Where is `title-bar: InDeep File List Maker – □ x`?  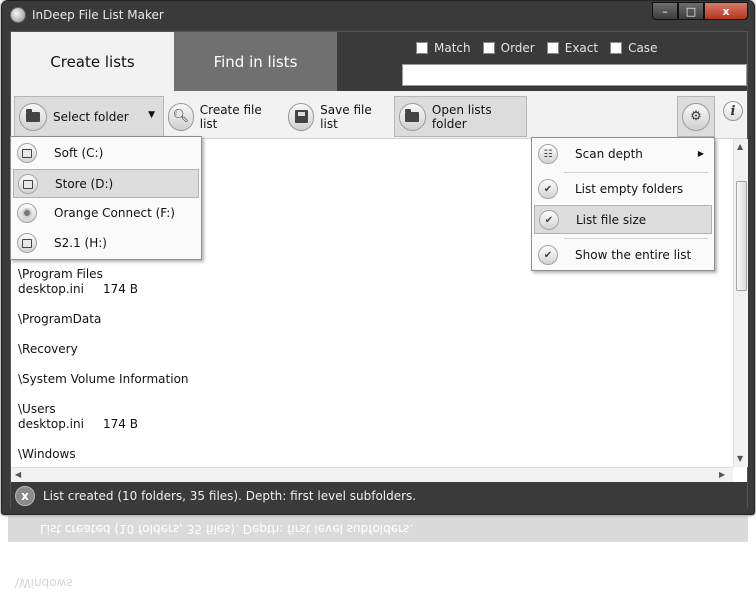 title-bar: InDeep File List Maker – □ x is located at coordinates (378, 16).